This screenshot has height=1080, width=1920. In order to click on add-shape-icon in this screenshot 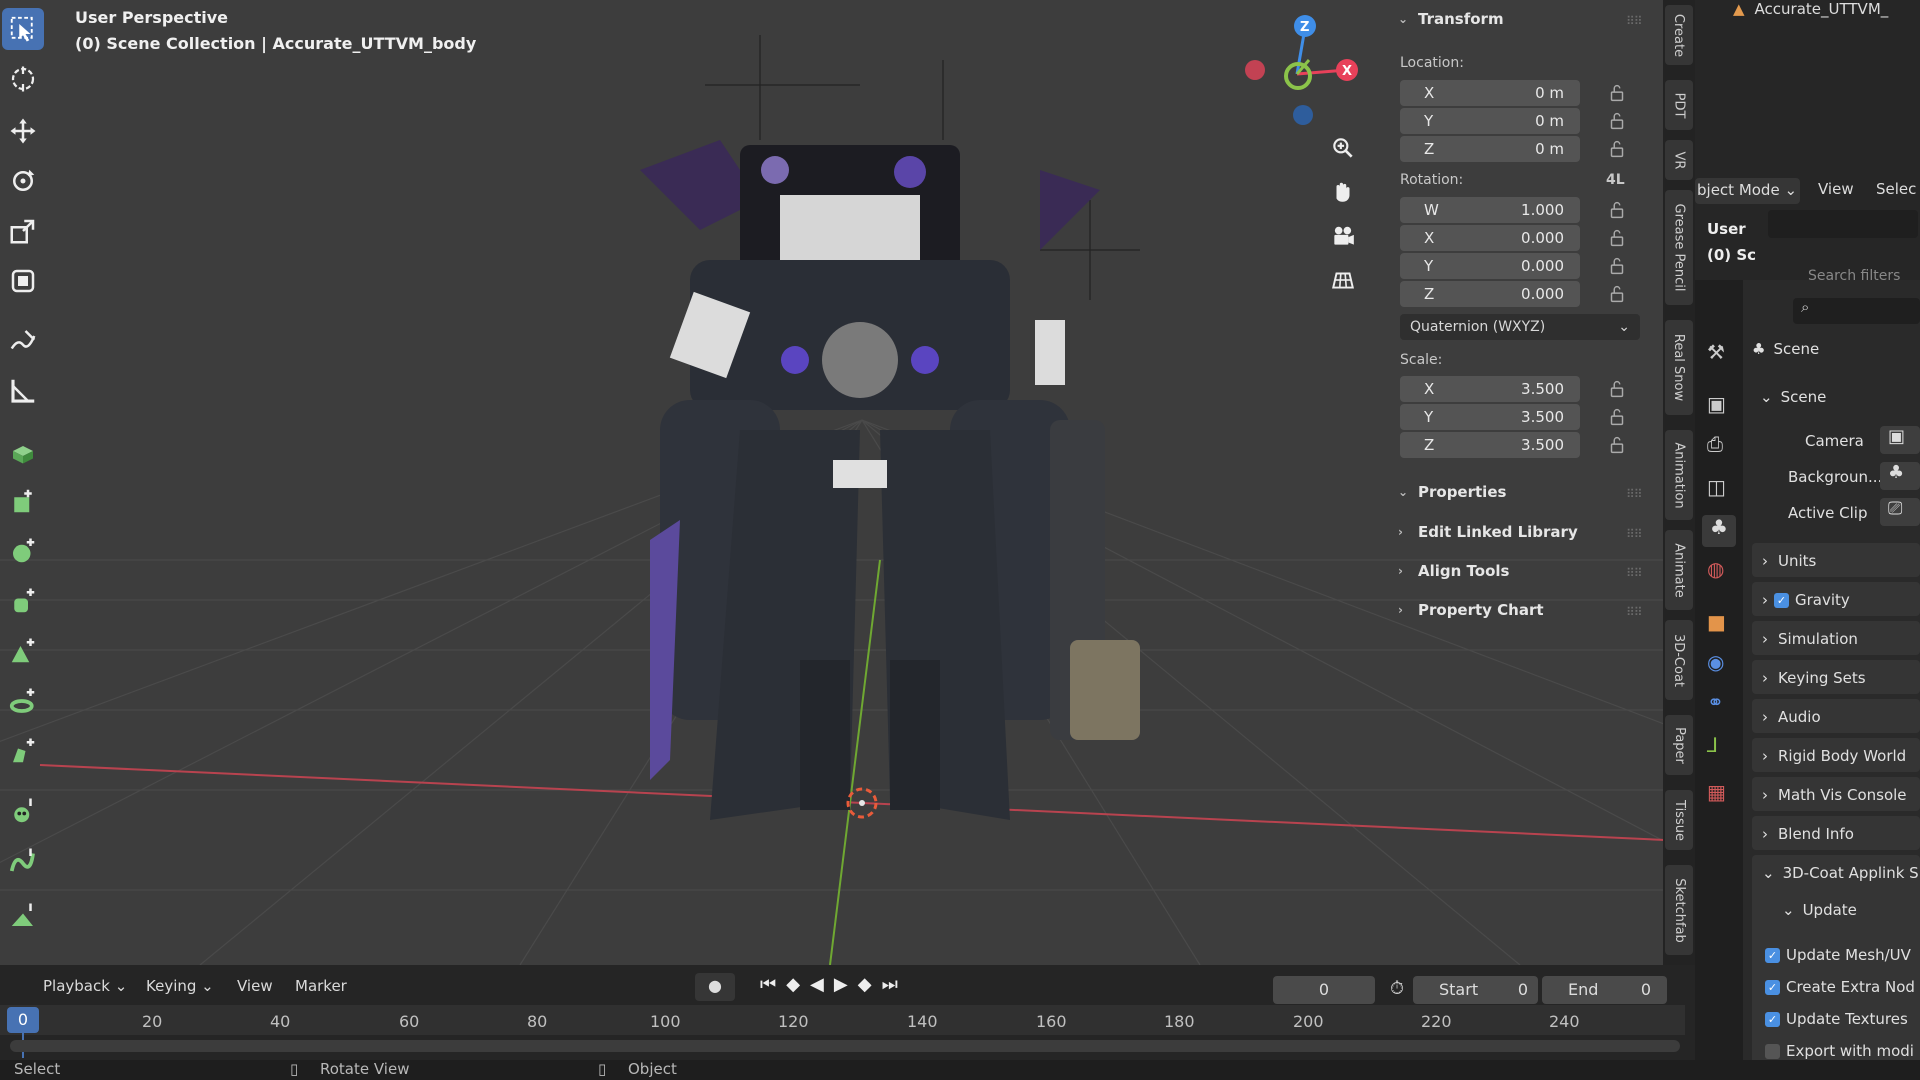, I will do `click(23, 751)`.